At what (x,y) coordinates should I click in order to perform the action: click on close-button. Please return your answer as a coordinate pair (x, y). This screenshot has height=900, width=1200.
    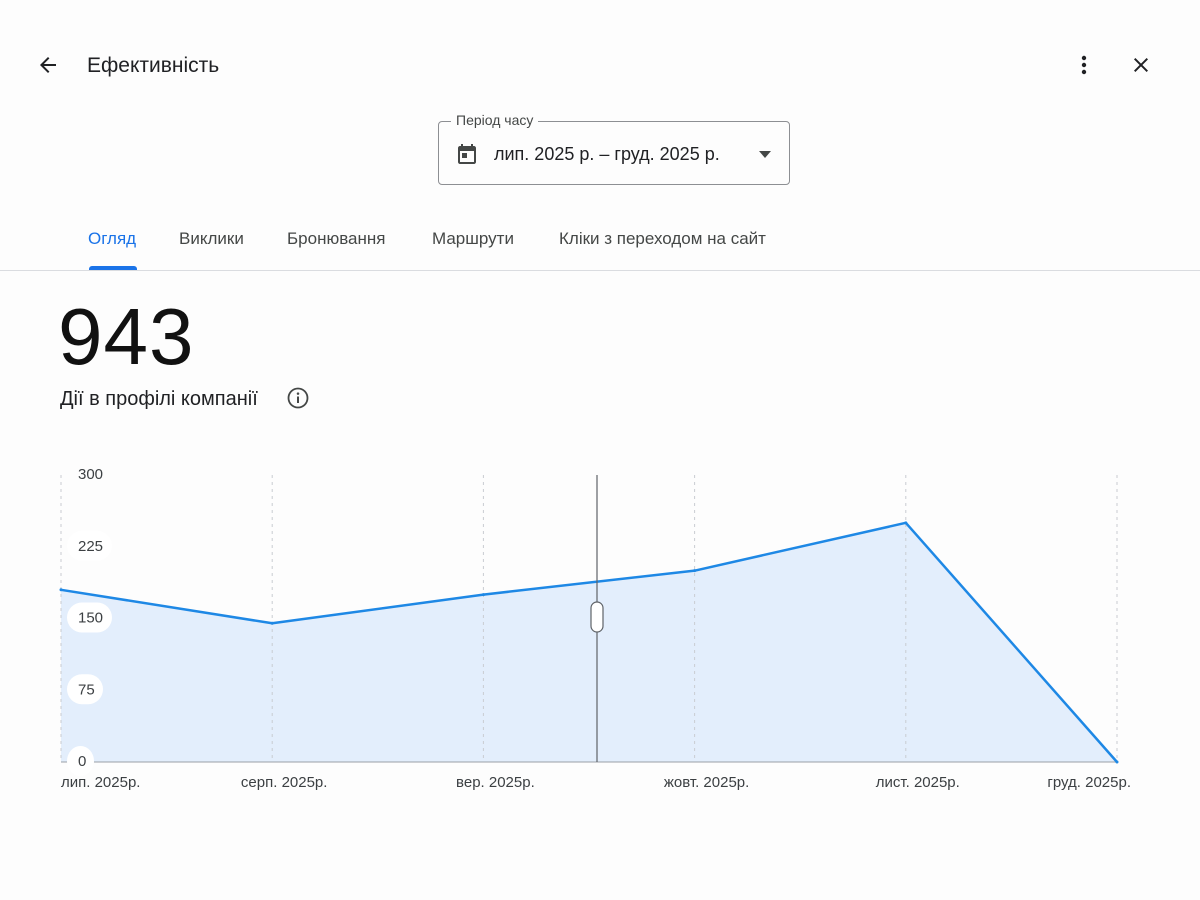
    Looking at the image, I should click on (1141, 65).